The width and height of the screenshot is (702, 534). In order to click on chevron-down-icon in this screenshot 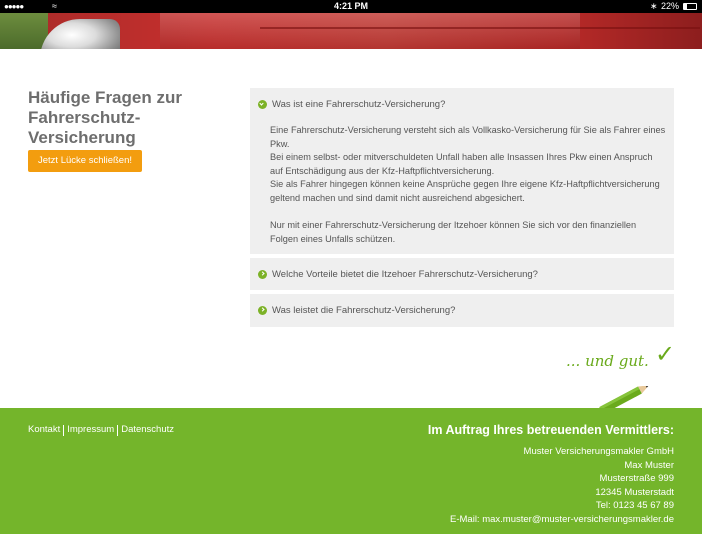, I will do `click(262, 104)`.